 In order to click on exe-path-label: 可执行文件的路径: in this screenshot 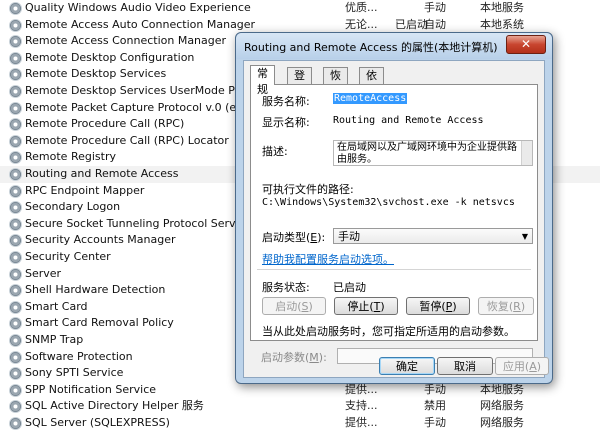, I will do `click(308, 189)`.